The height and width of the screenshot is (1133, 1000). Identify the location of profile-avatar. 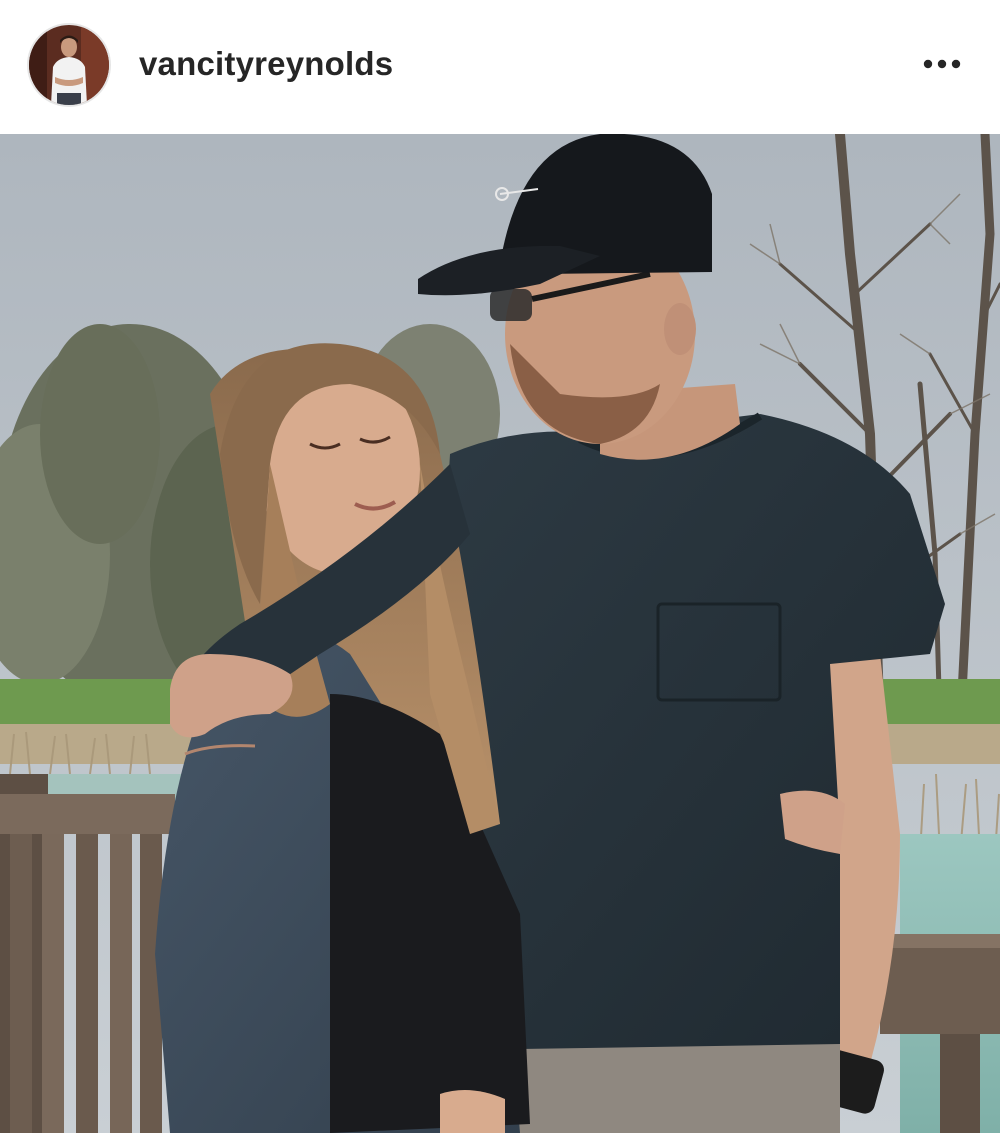
(69, 65).